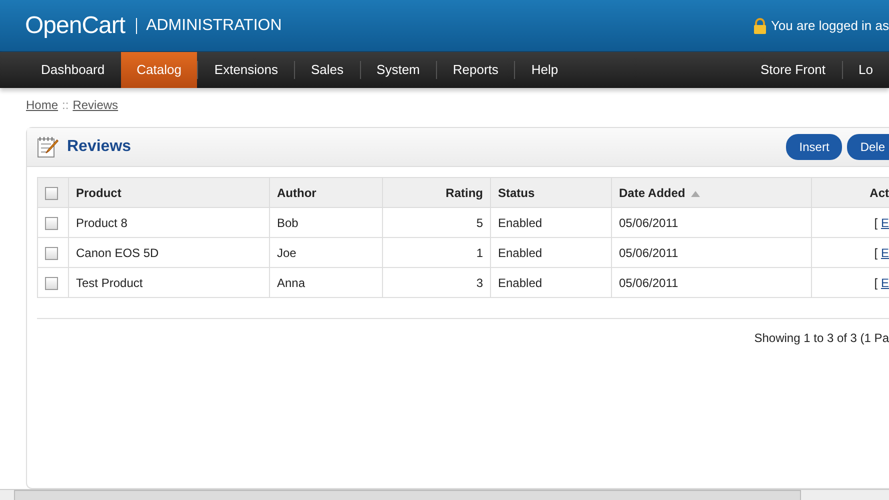 The height and width of the screenshot is (500, 889). Describe the element at coordinates (759, 26) in the screenshot. I see `lock-icon` at that location.